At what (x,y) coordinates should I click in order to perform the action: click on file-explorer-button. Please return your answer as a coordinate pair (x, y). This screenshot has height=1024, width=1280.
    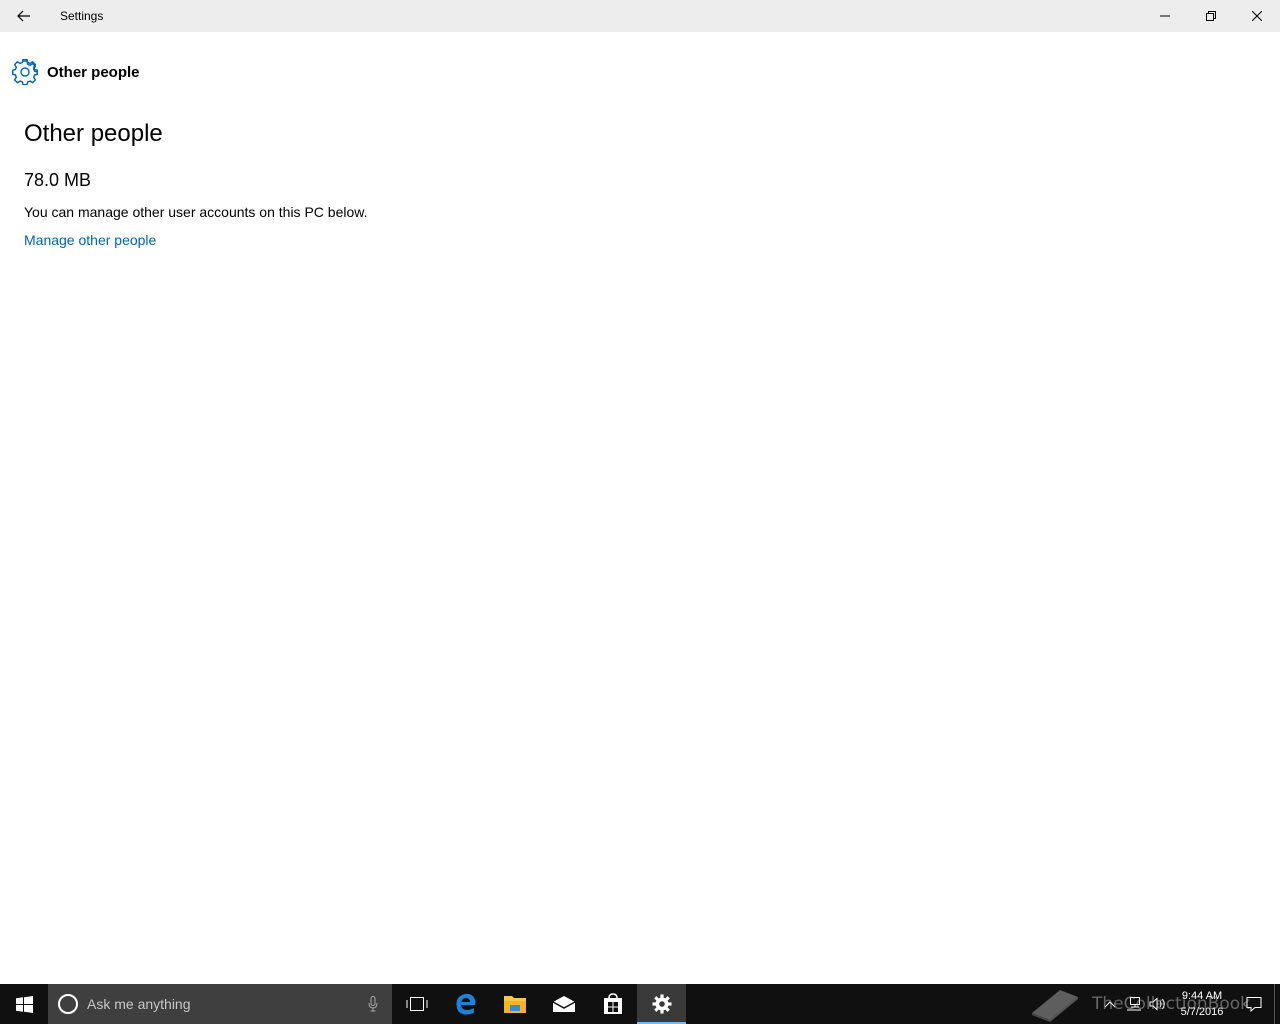
    Looking at the image, I should click on (514, 1004).